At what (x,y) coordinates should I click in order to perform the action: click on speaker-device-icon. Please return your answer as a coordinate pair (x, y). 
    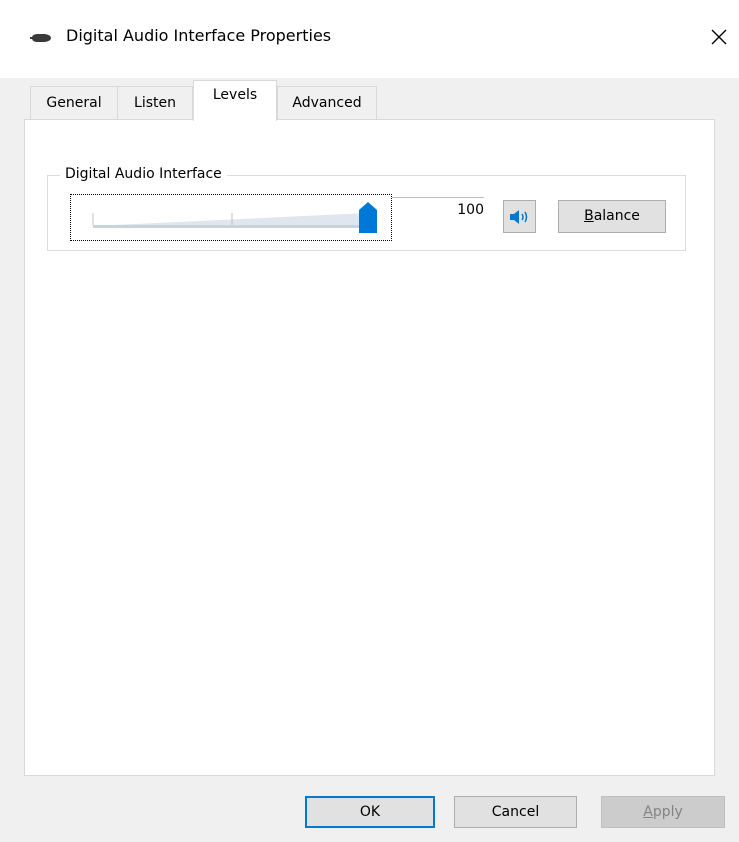
    Looking at the image, I should click on (41, 38).